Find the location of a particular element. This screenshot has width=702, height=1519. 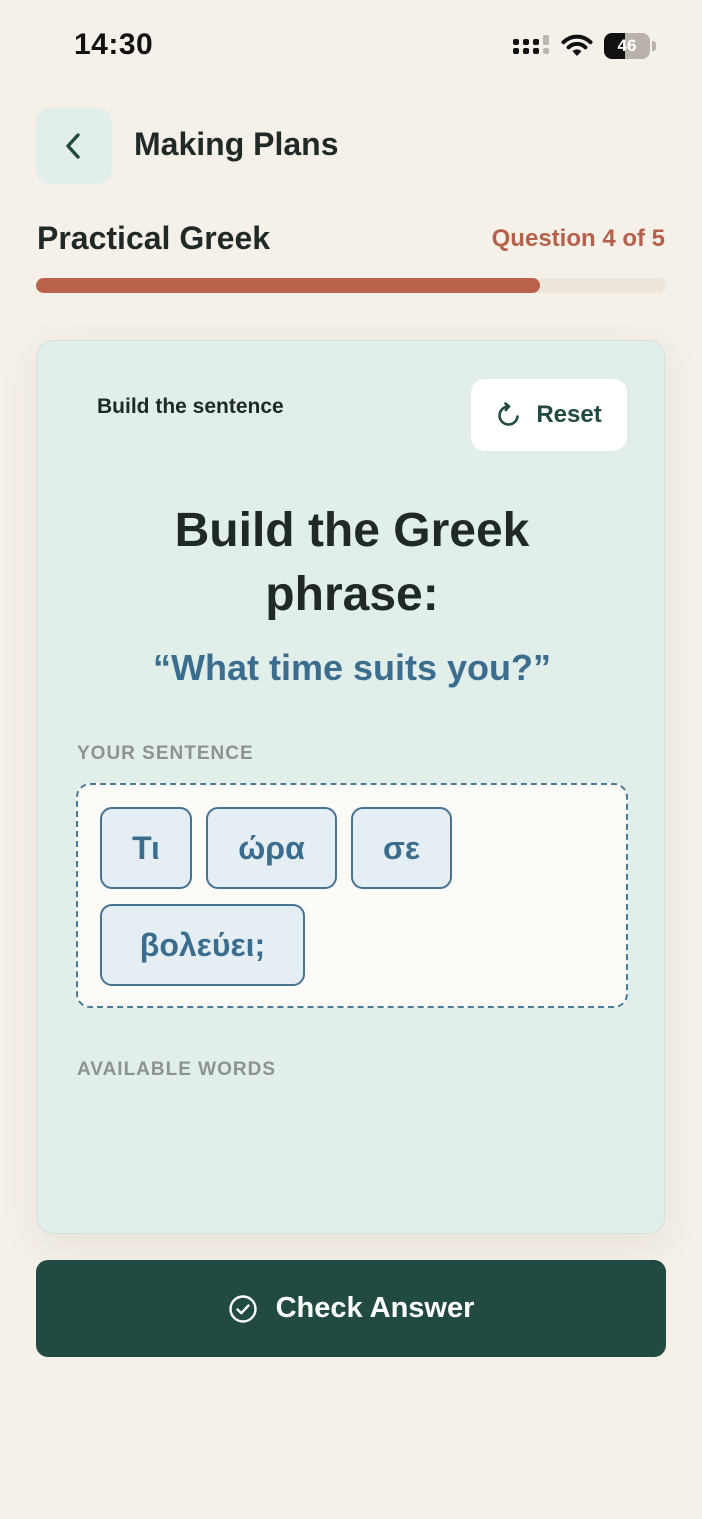

selected-word-tile: Τι is located at coordinates (146, 848).